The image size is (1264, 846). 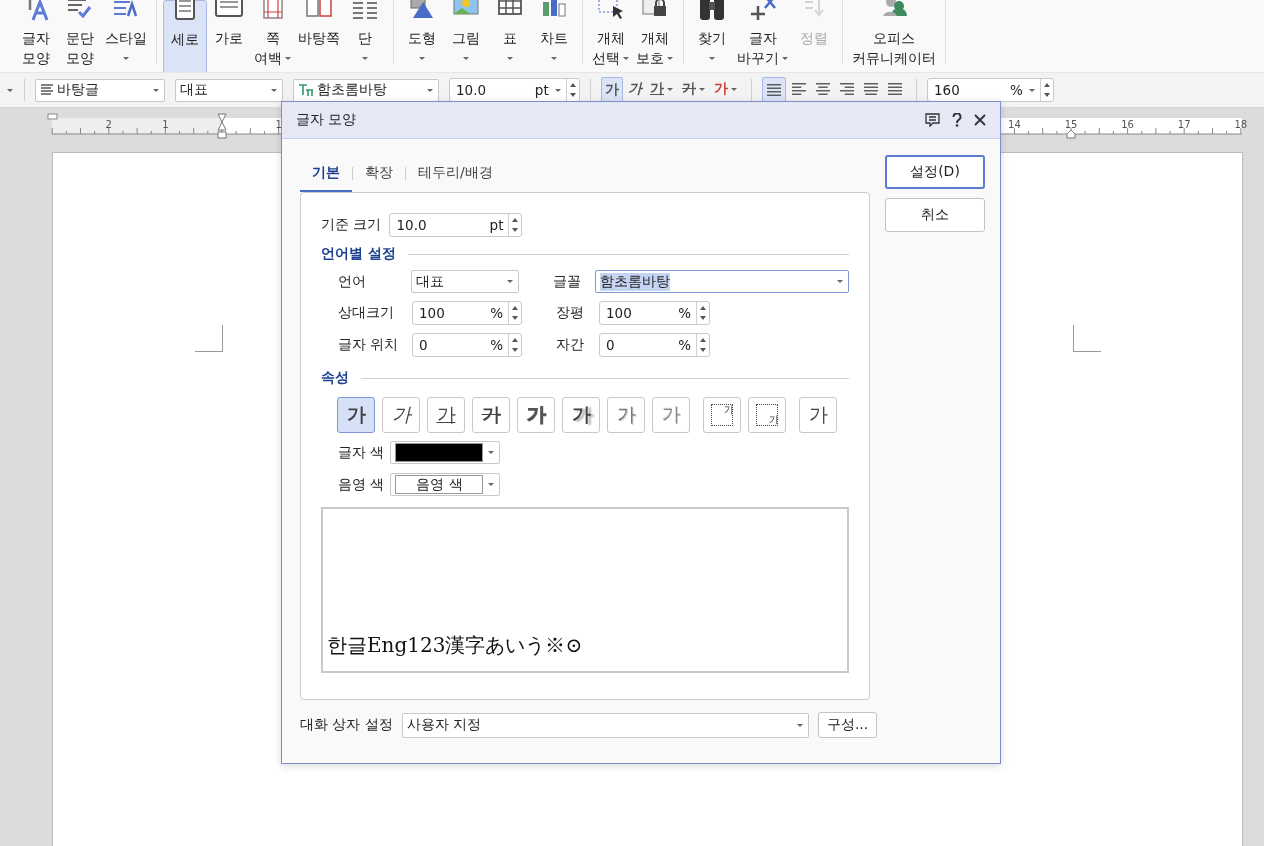 What do you see at coordinates (366, 313) in the screenshot?
I see `field-label: 상대크기` at bounding box center [366, 313].